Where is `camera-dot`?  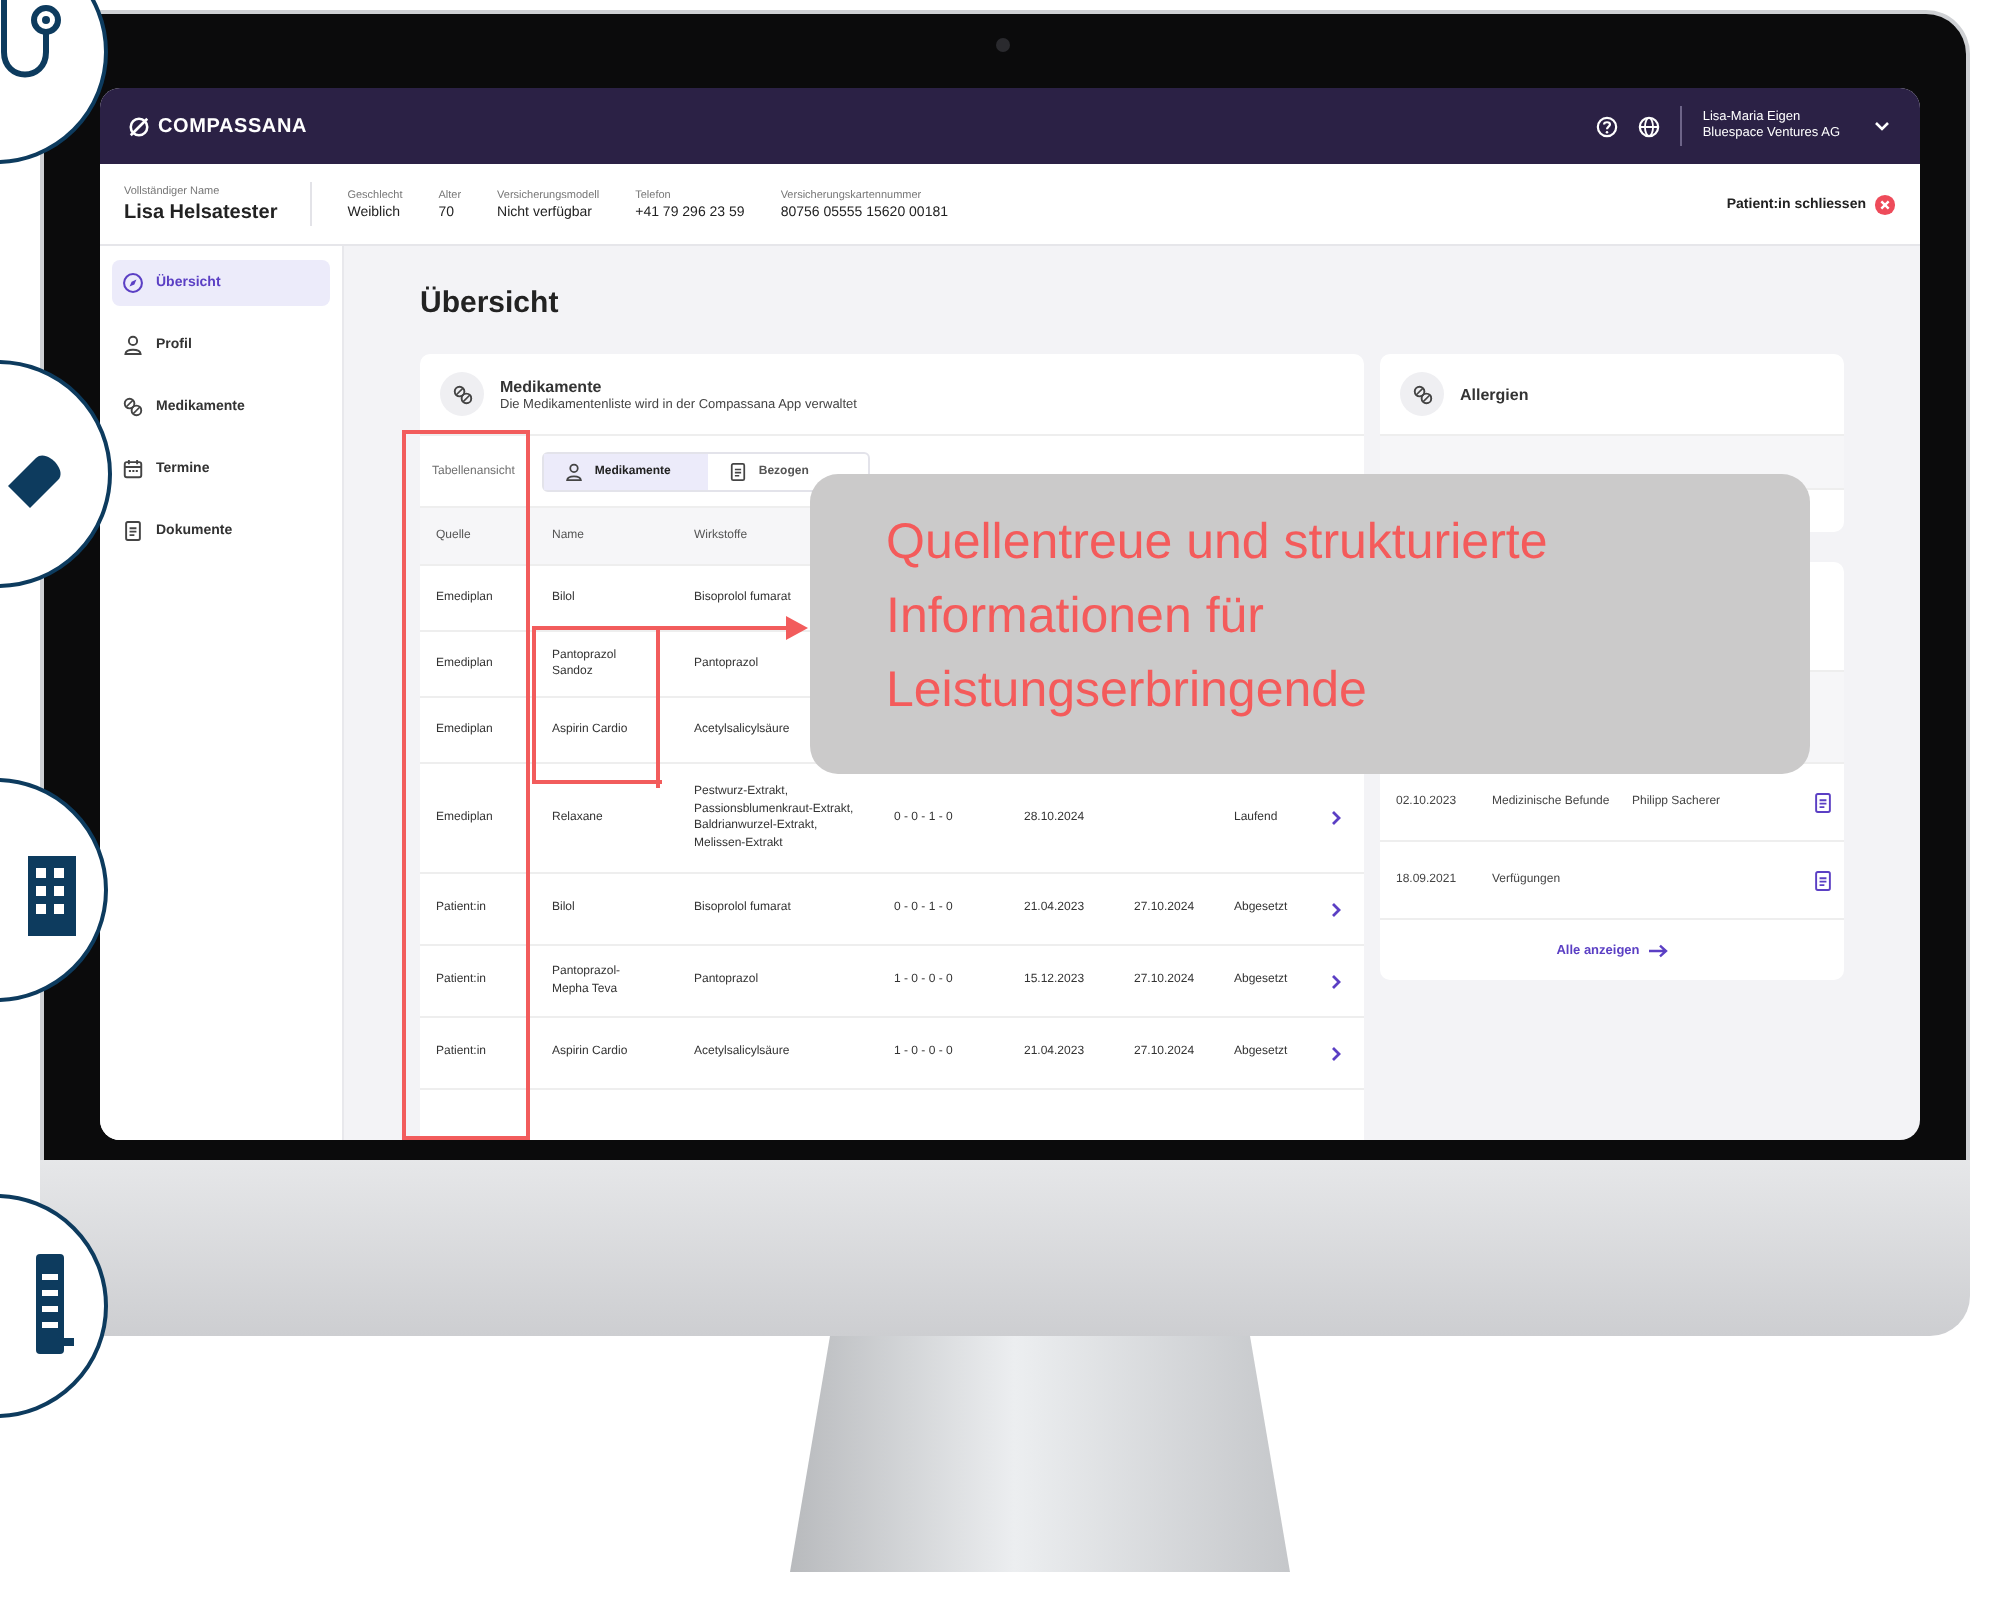 camera-dot is located at coordinates (1003, 45).